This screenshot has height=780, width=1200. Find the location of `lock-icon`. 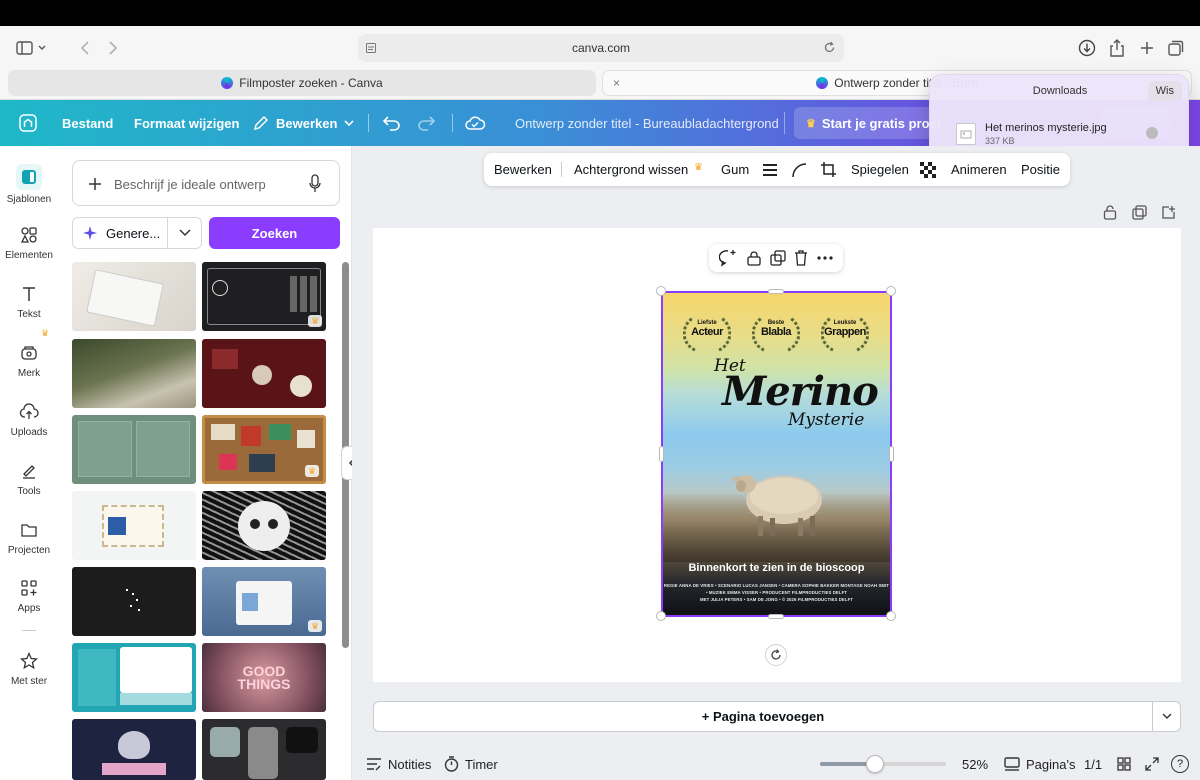

lock-icon is located at coordinates (754, 258).